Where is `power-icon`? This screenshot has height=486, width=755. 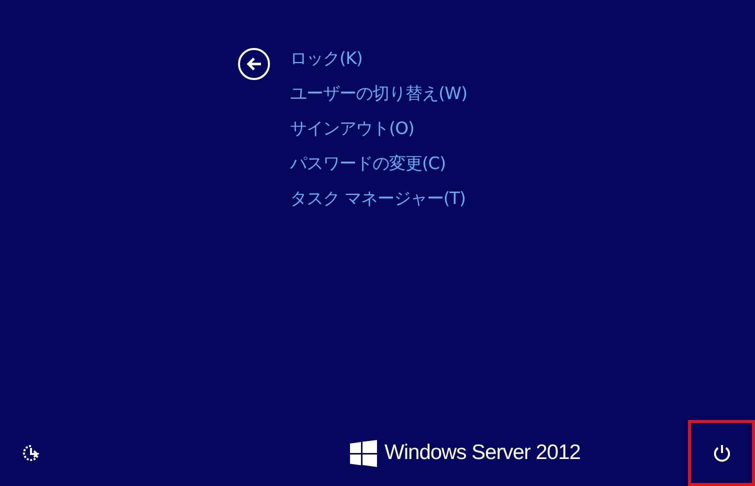
power-icon is located at coordinates (721, 453).